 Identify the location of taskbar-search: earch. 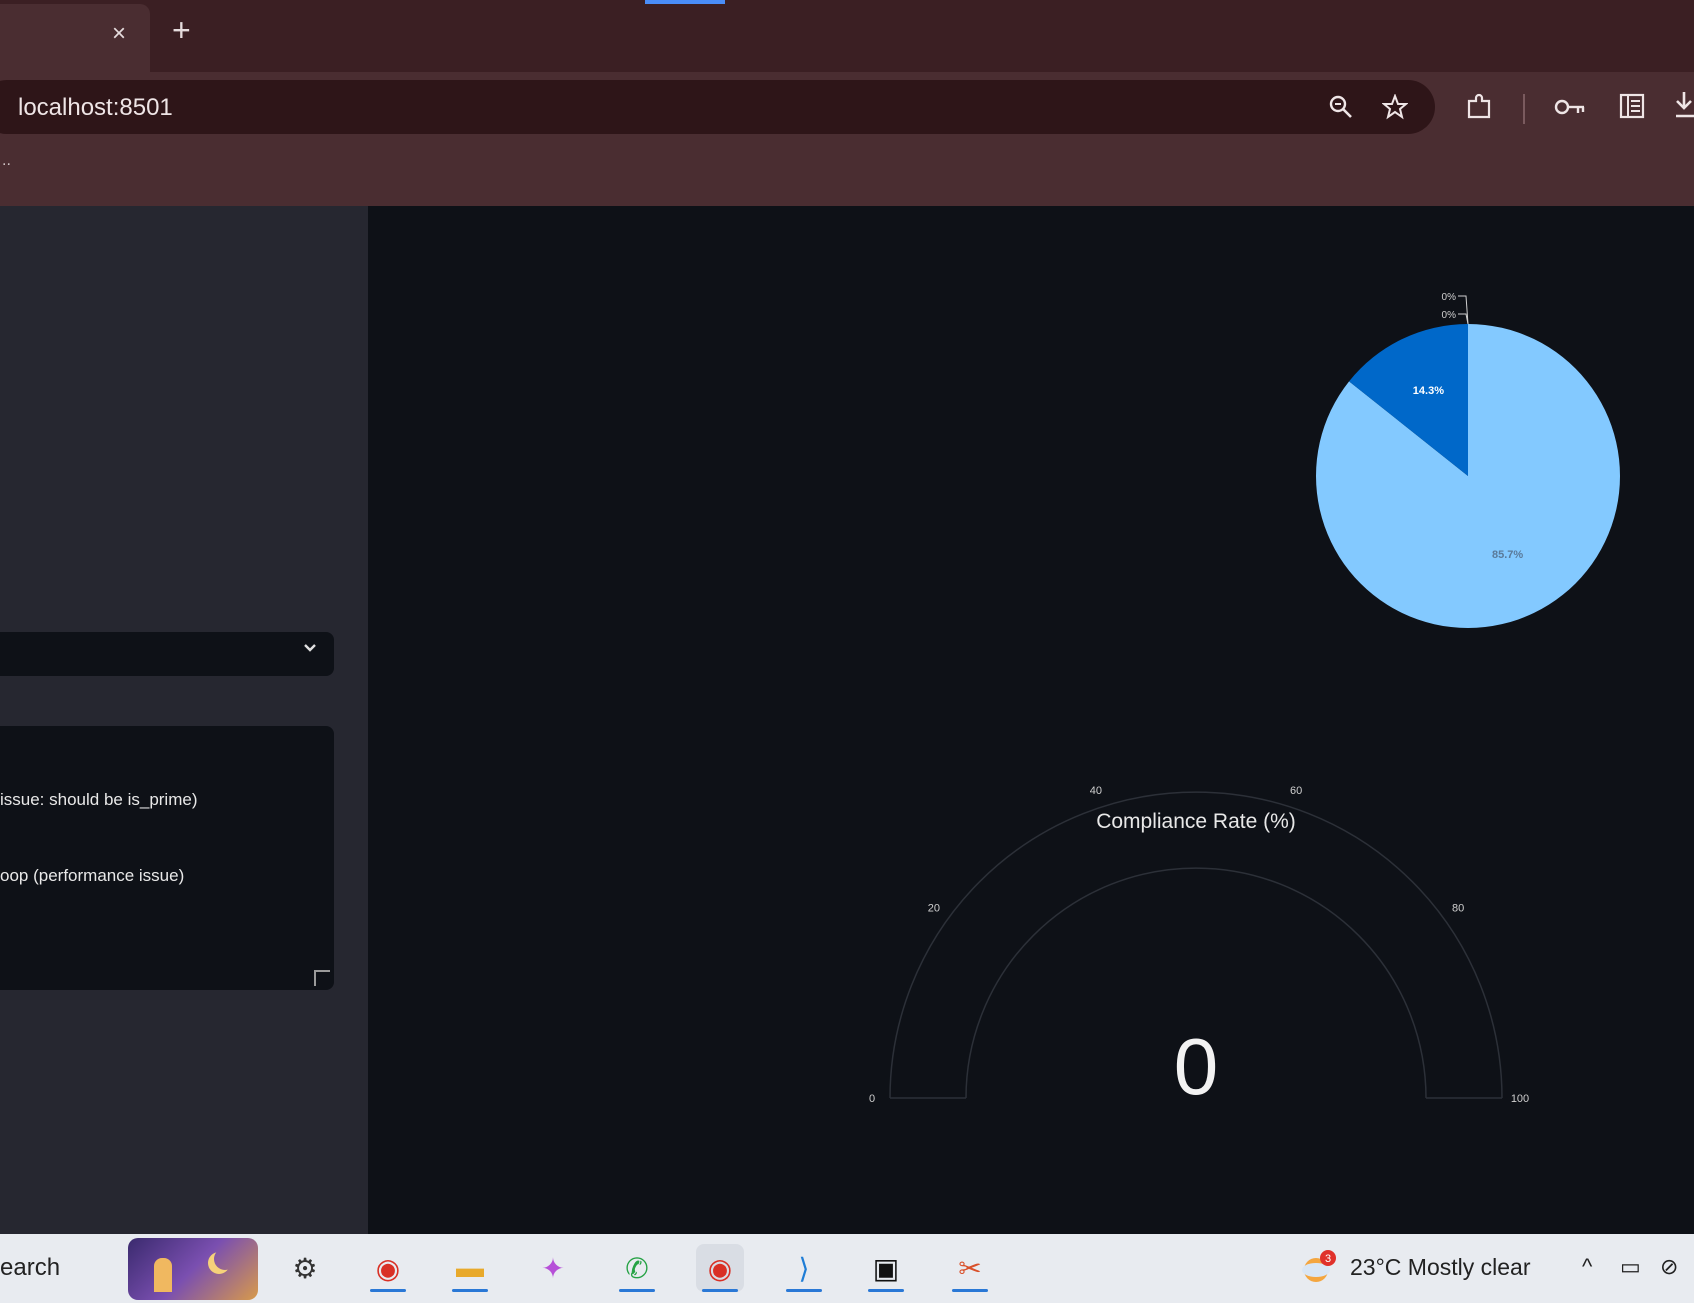
(30, 1268).